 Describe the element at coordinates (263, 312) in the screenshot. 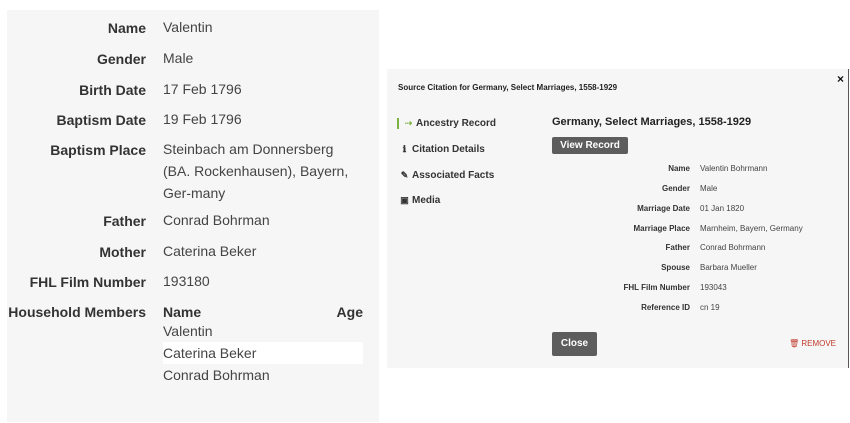

I see `household-header: Name Age` at that location.